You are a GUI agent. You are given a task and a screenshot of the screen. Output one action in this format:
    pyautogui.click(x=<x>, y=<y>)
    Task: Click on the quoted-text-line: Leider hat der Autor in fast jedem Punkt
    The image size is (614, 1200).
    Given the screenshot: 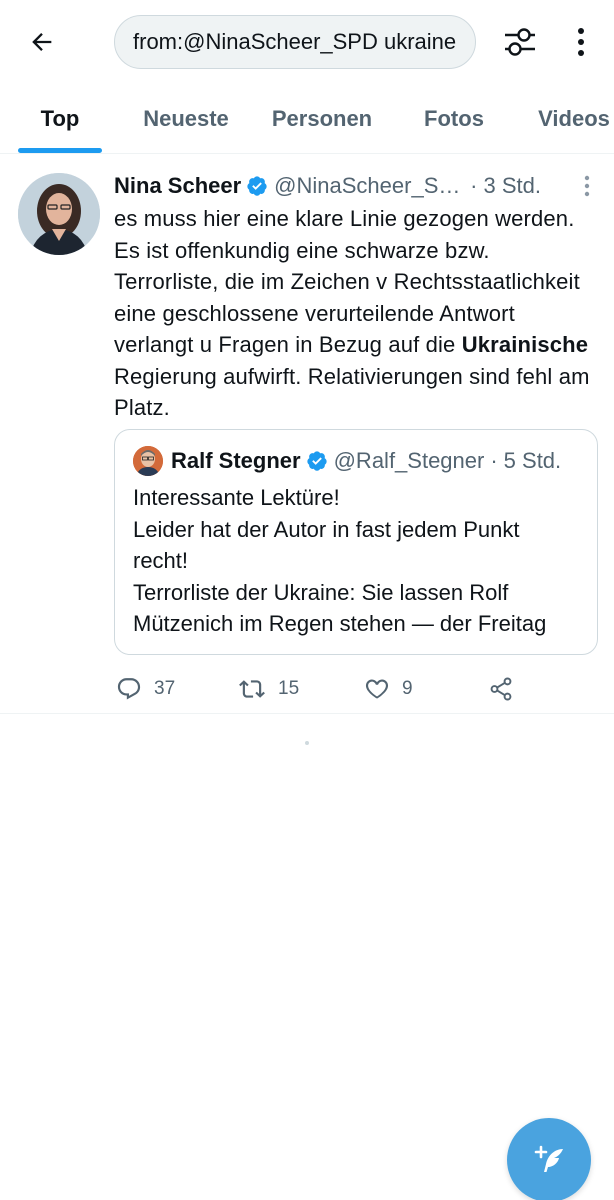 What is the action you would take?
    pyautogui.click(x=326, y=529)
    